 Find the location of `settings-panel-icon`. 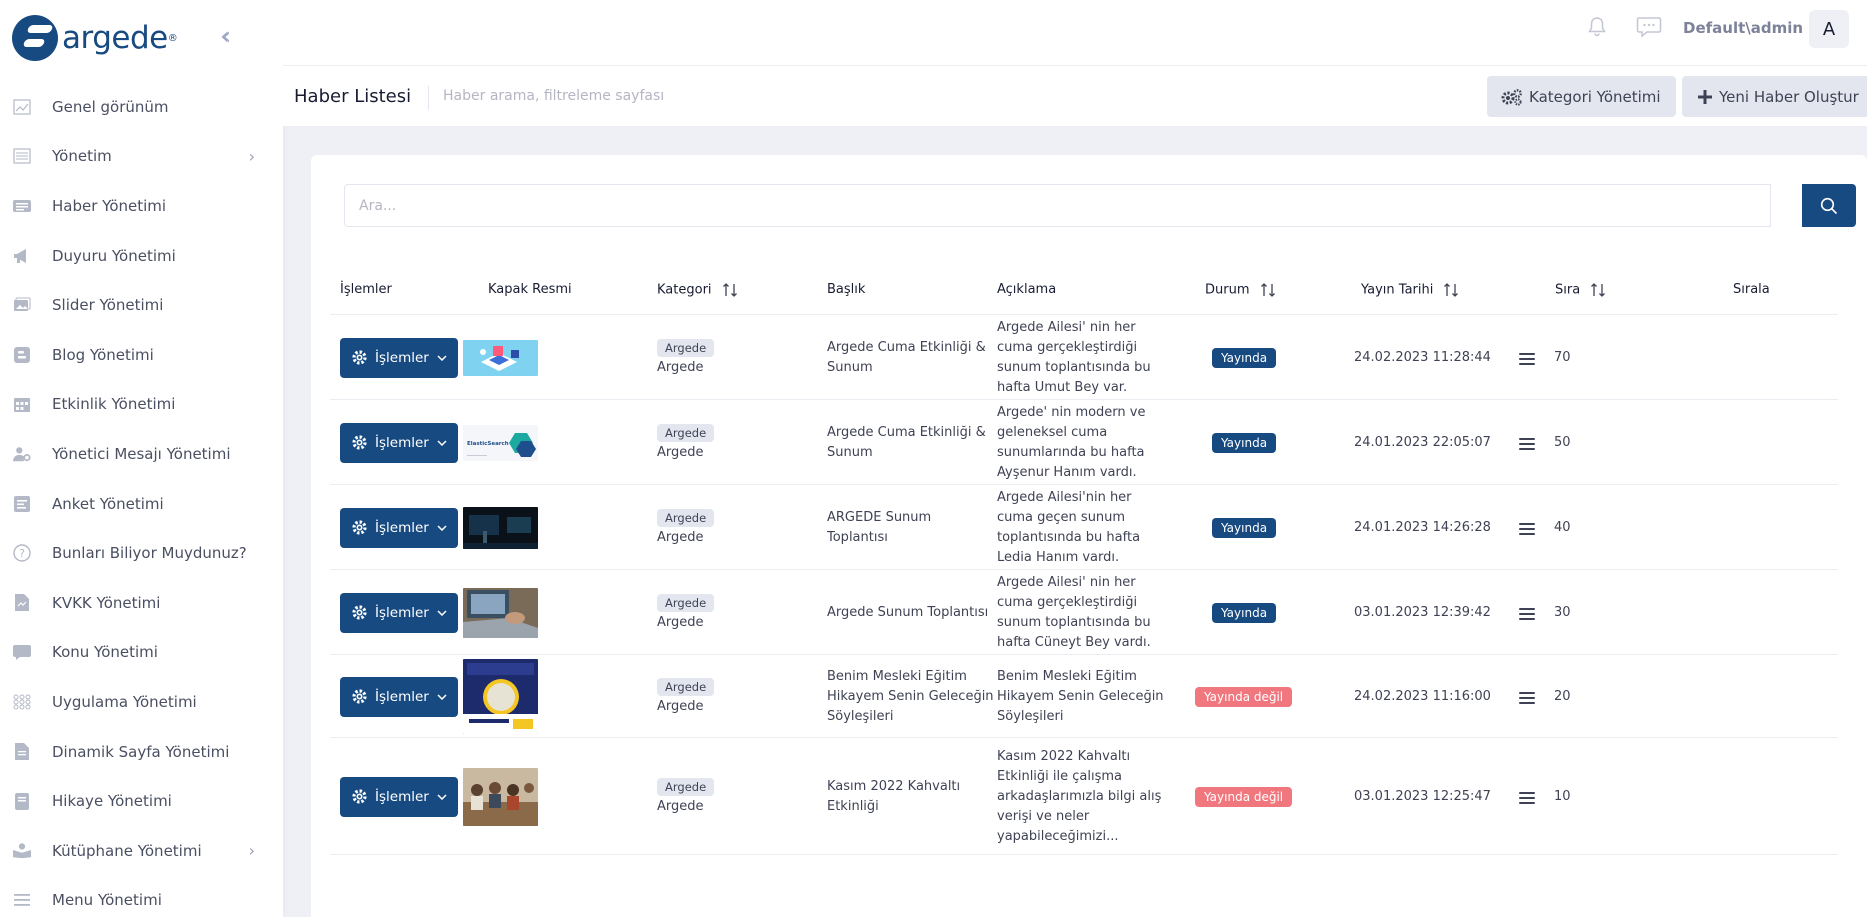

settings-panel-icon is located at coordinates (22, 156).